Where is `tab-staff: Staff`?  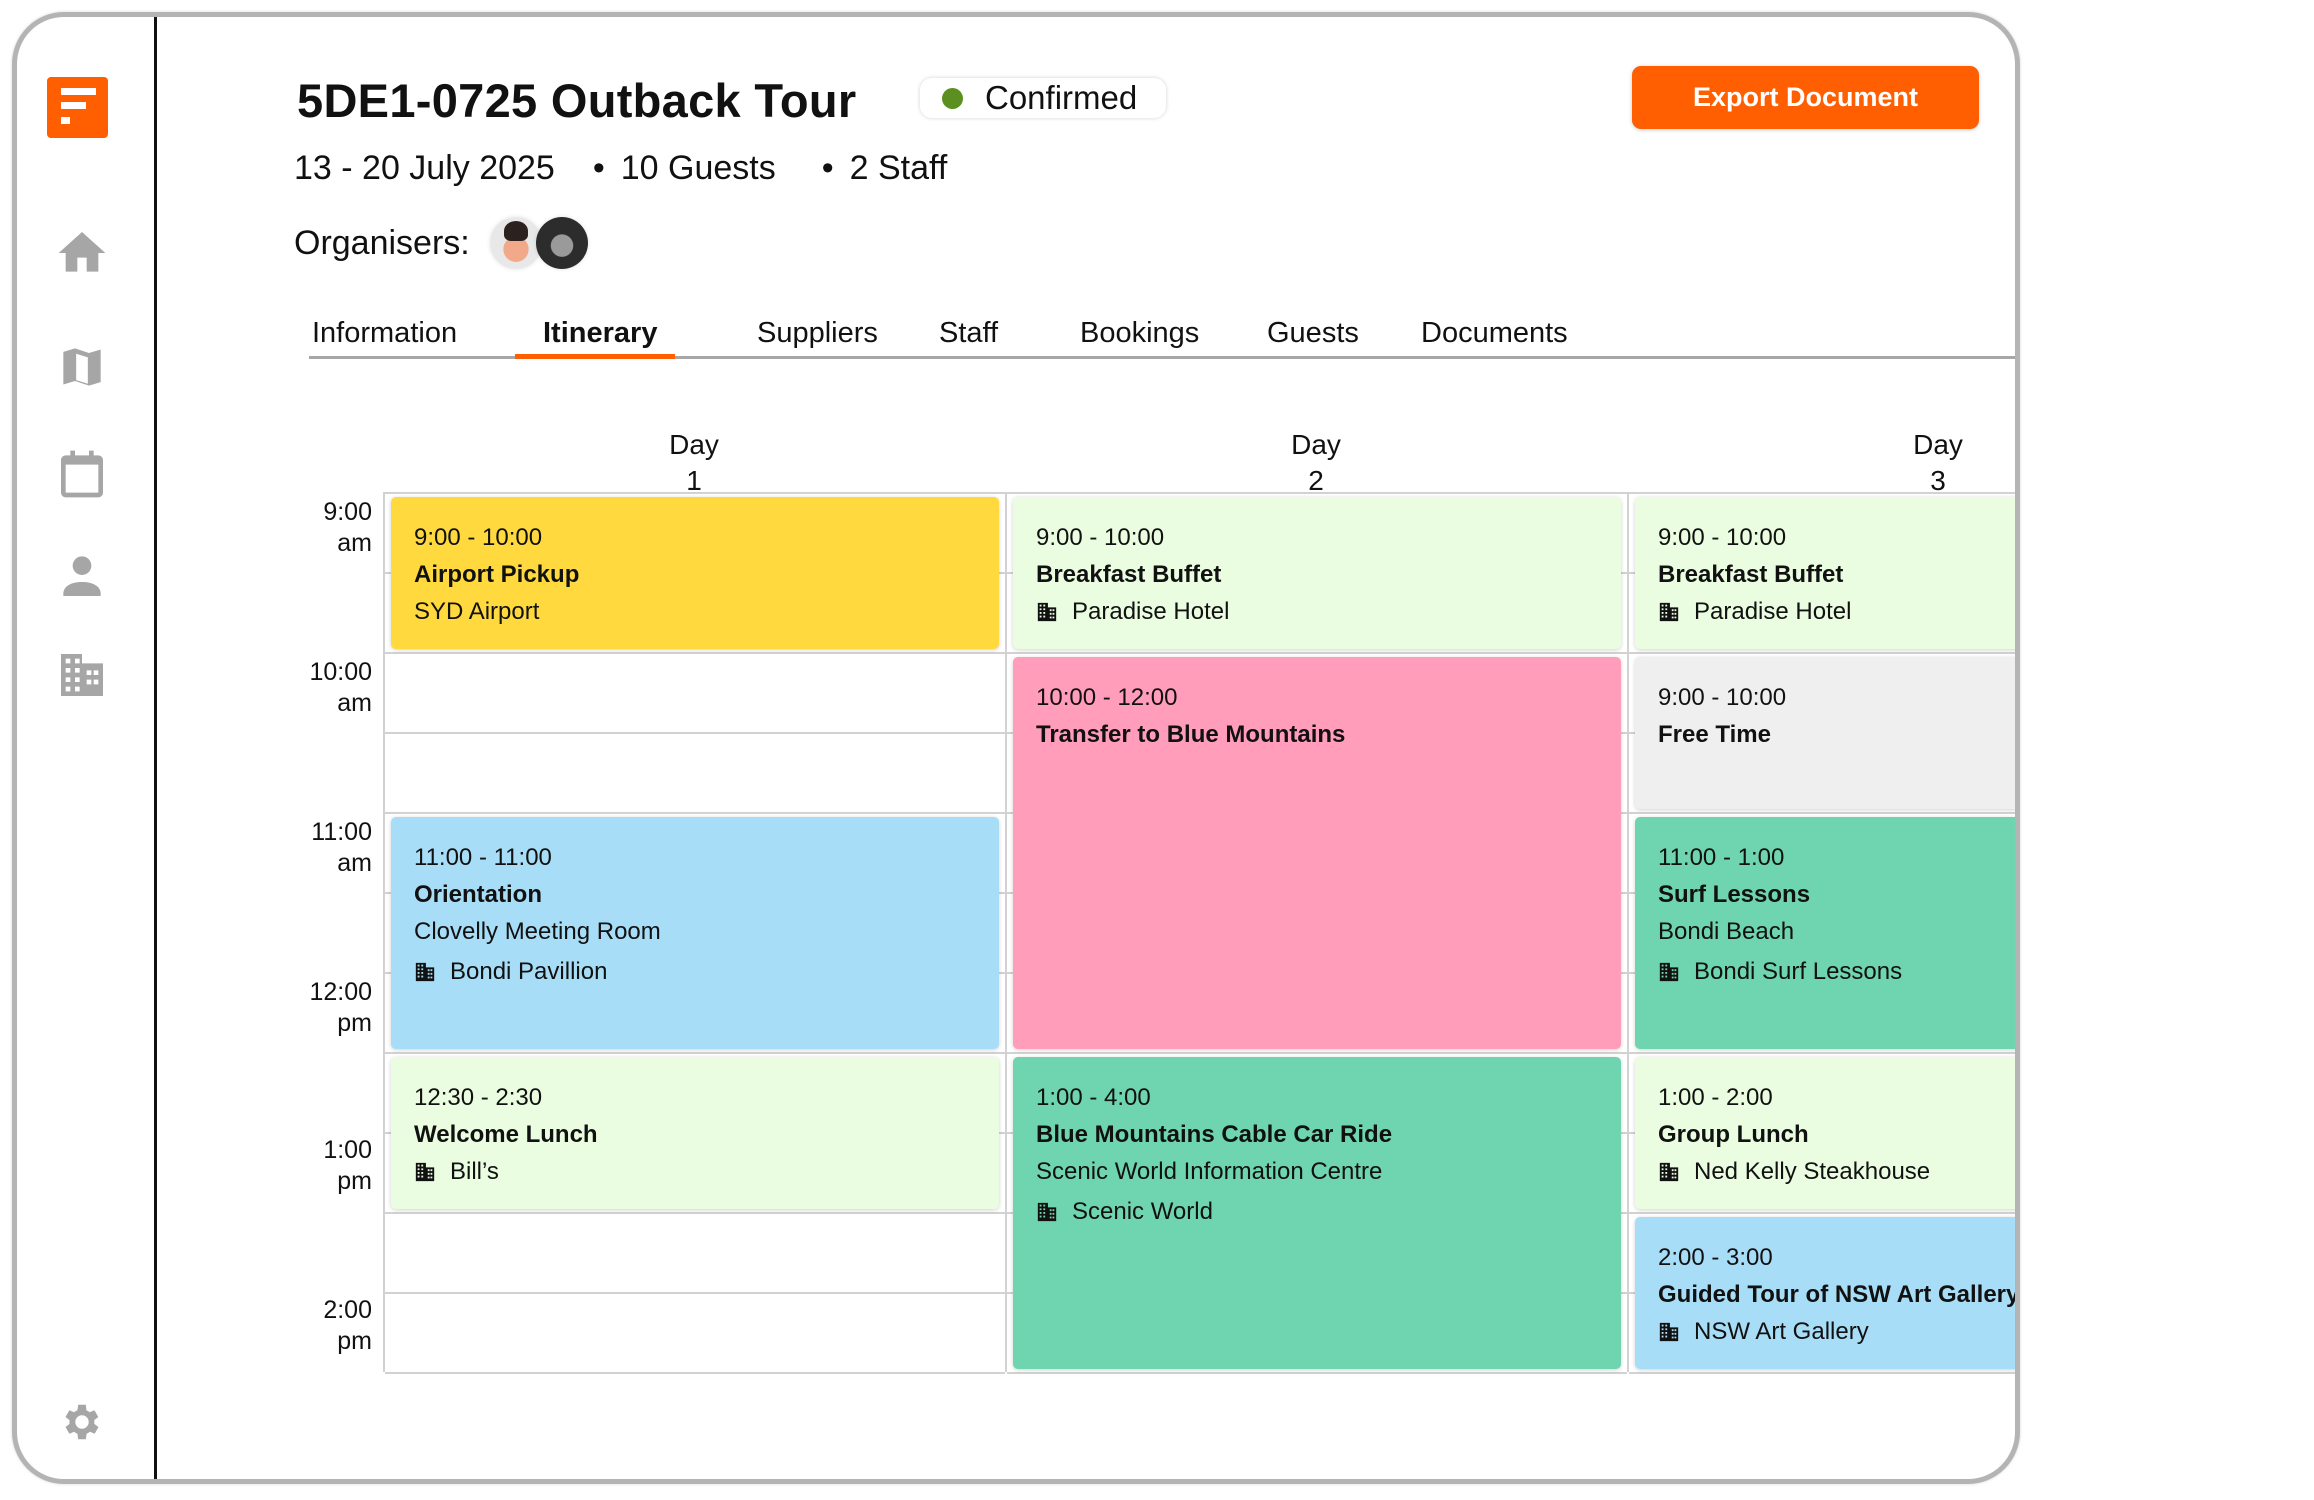
tab-staff: Staff is located at coordinates (968, 333).